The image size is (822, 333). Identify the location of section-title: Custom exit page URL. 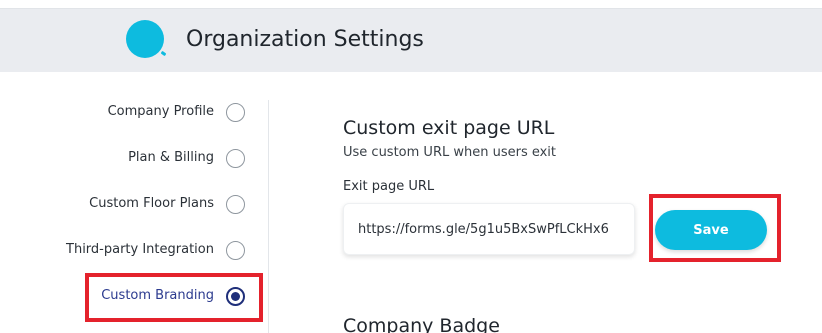
(449, 128).